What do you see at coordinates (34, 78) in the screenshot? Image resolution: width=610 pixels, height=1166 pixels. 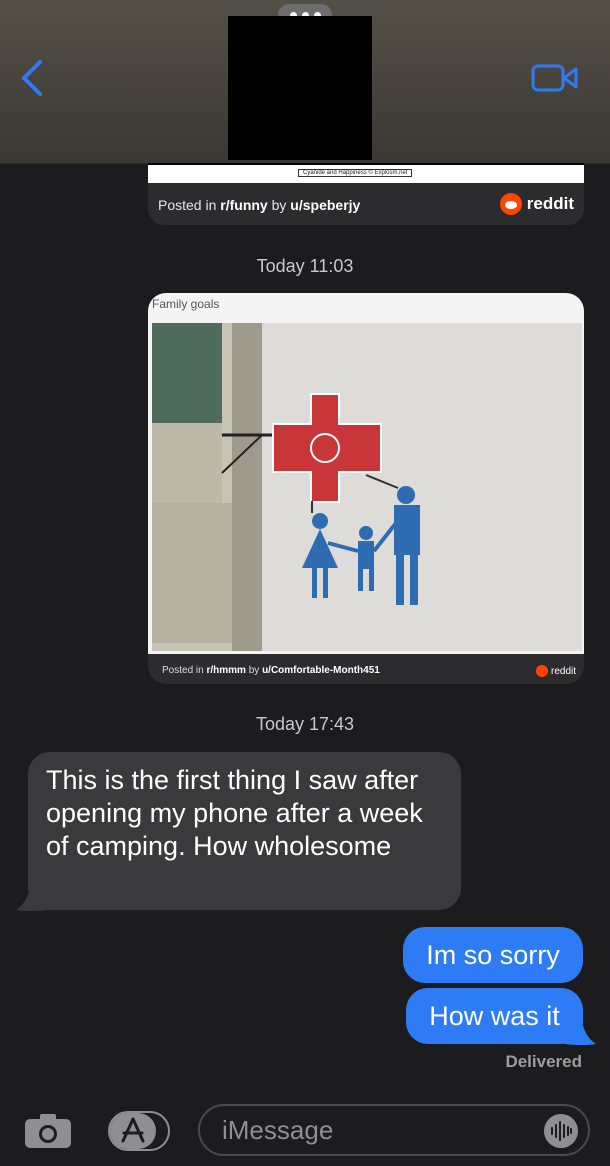 I see `chevron-left-icon` at bounding box center [34, 78].